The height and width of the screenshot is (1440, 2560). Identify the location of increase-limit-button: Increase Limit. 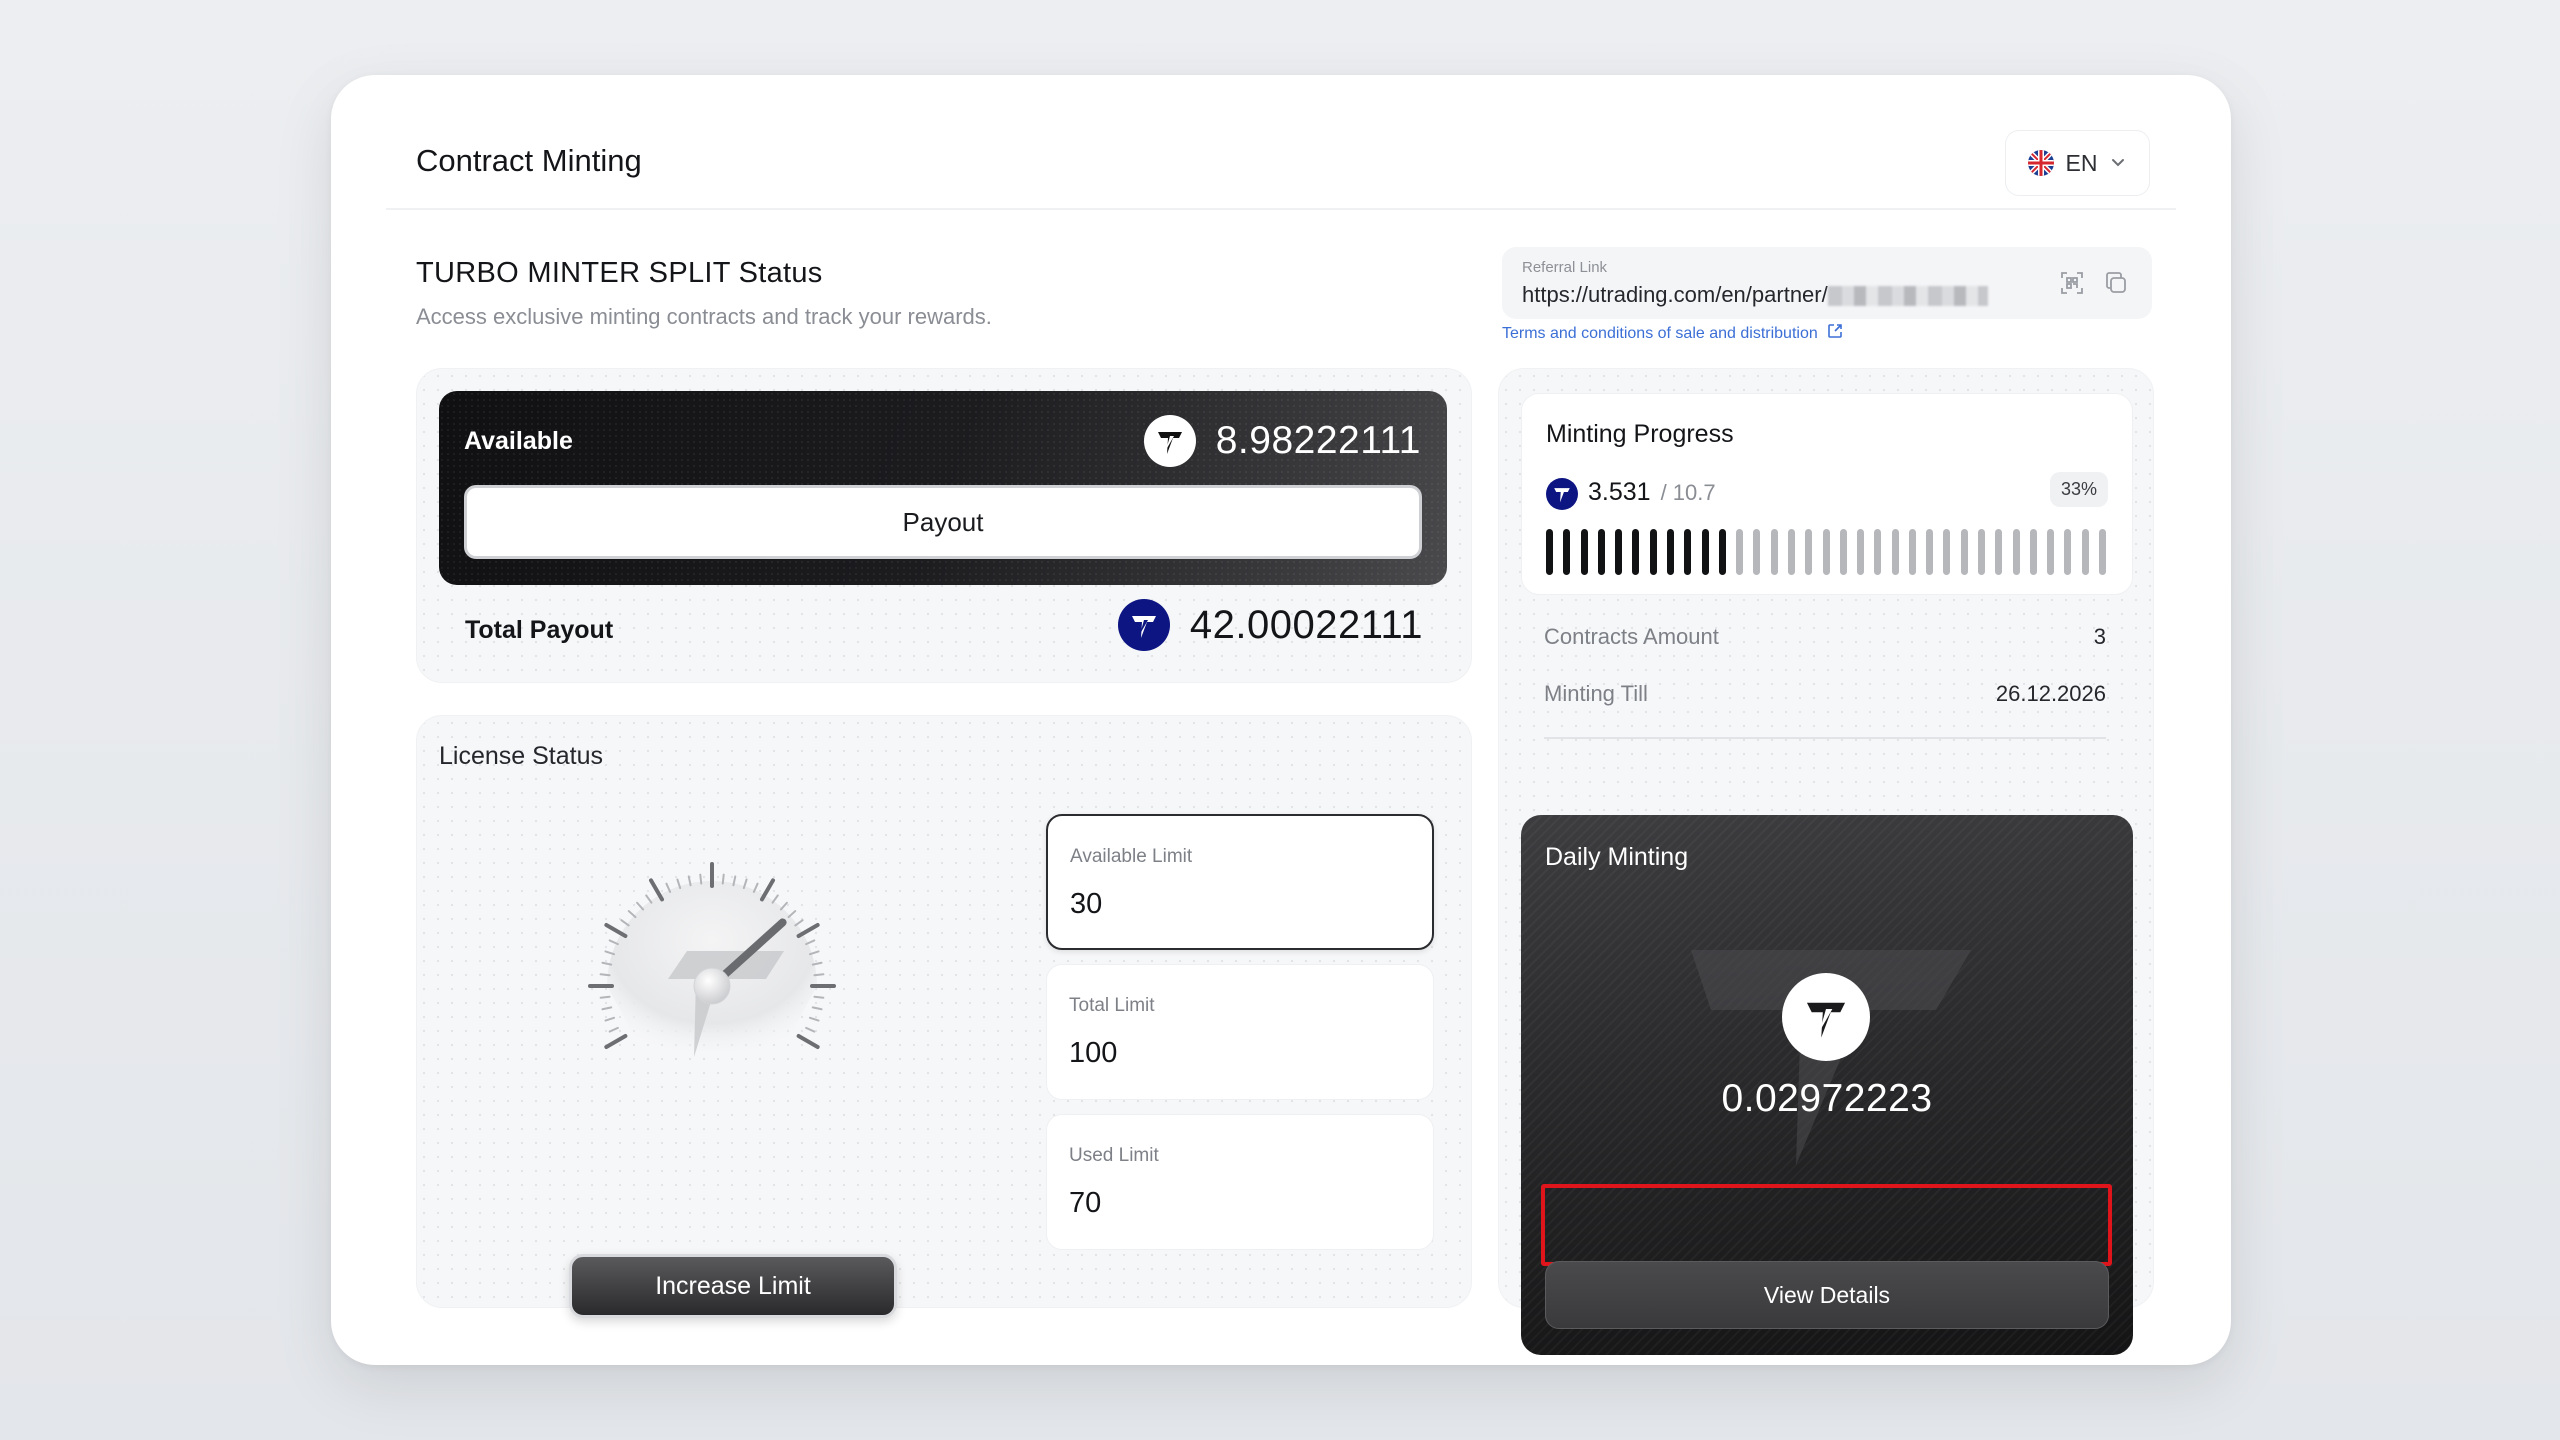
(733, 1286).